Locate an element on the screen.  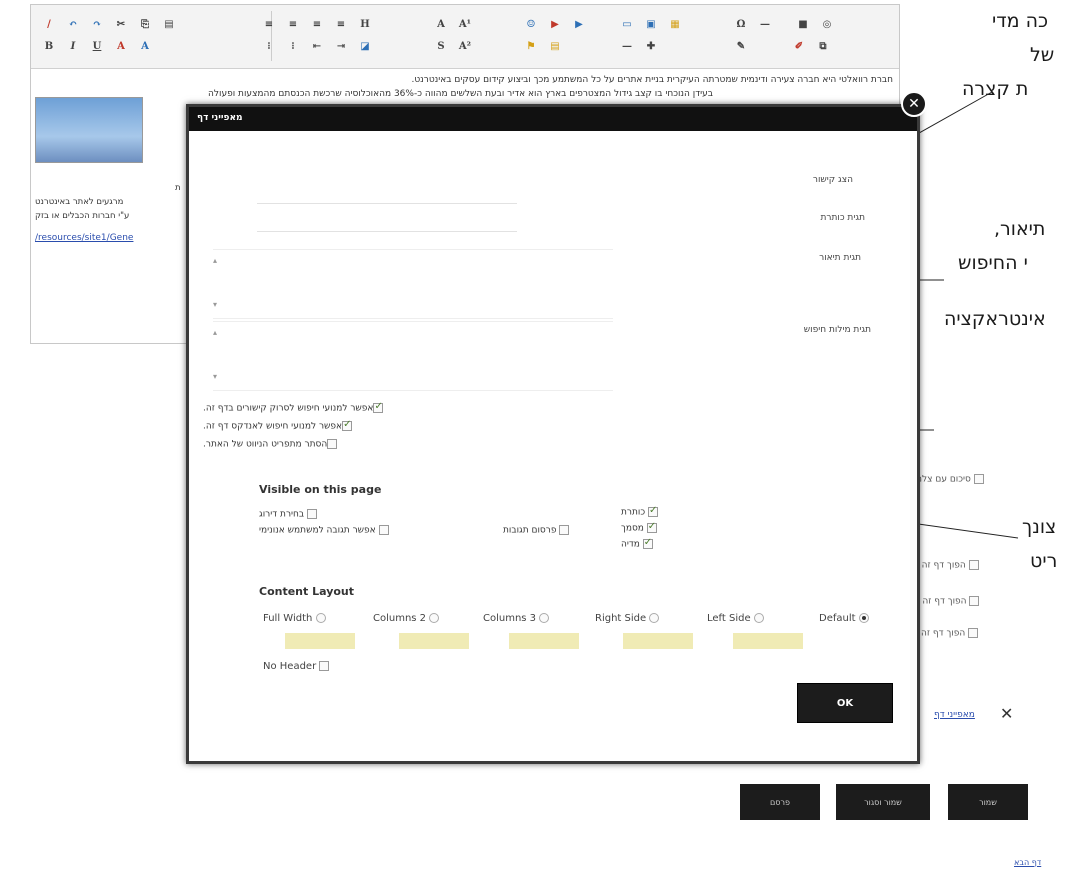
block-icon: ■ is located at coordinates (803, 24).